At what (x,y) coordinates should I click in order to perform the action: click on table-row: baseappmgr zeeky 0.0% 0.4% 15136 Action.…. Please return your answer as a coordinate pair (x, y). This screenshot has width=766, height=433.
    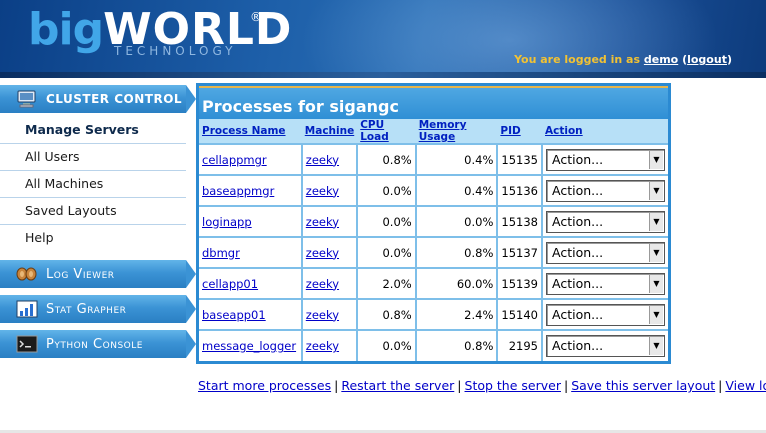
    Looking at the image, I should click on (433, 190).